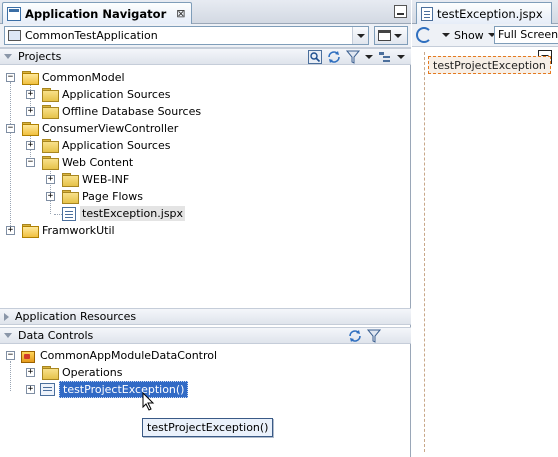 Image resolution: width=558 pixels, height=457 pixels. I want to click on tree-node-label: FramworkUtil, so click(78, 230).